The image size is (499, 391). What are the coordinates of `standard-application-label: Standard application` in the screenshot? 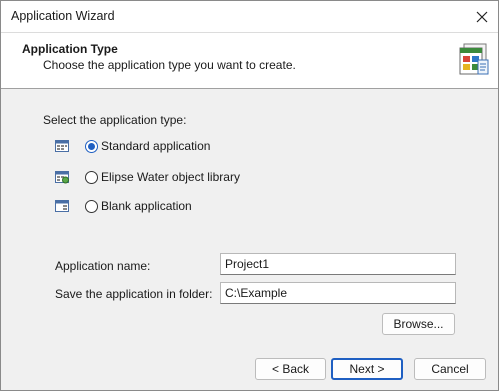 It's located at (156, 146).